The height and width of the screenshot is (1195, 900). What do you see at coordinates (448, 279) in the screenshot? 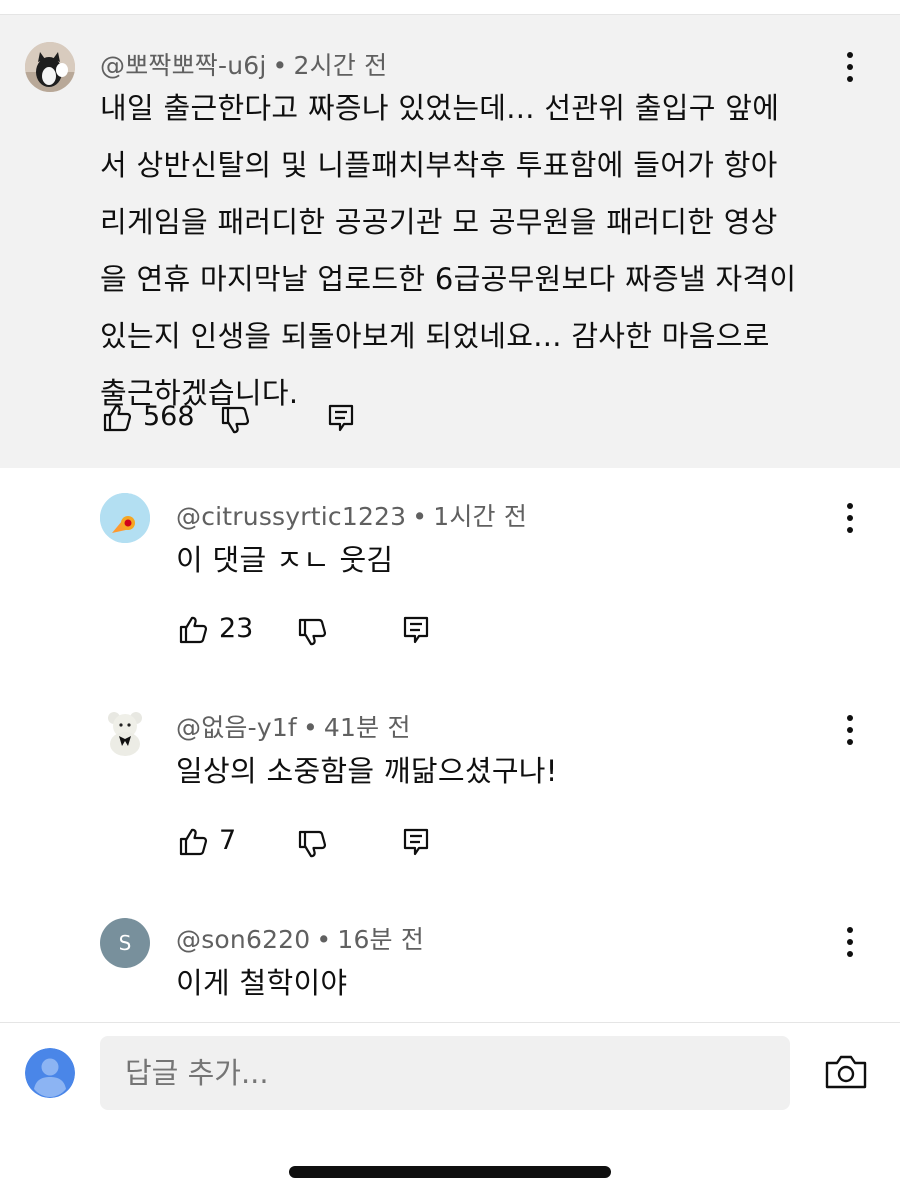
I see `comment-line: 을 연휴 마지막날 업로드한 6급공무원보다 짜증낼 자격이` at bounding box center [448, 279].